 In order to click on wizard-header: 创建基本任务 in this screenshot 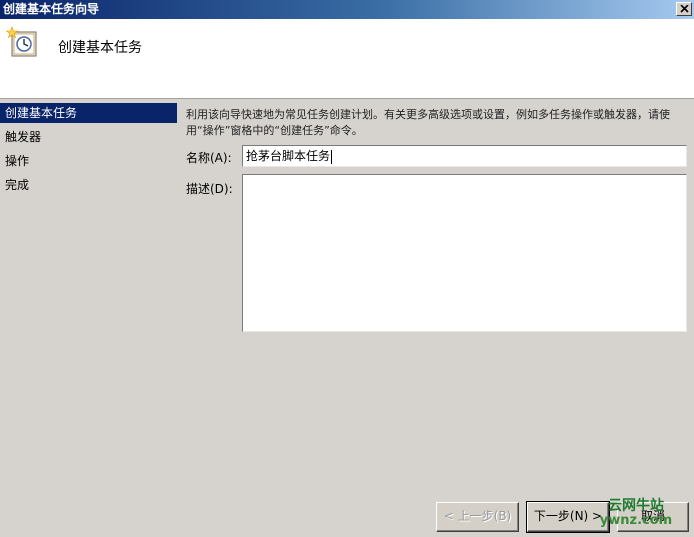, I will do `click(347, 59)`.